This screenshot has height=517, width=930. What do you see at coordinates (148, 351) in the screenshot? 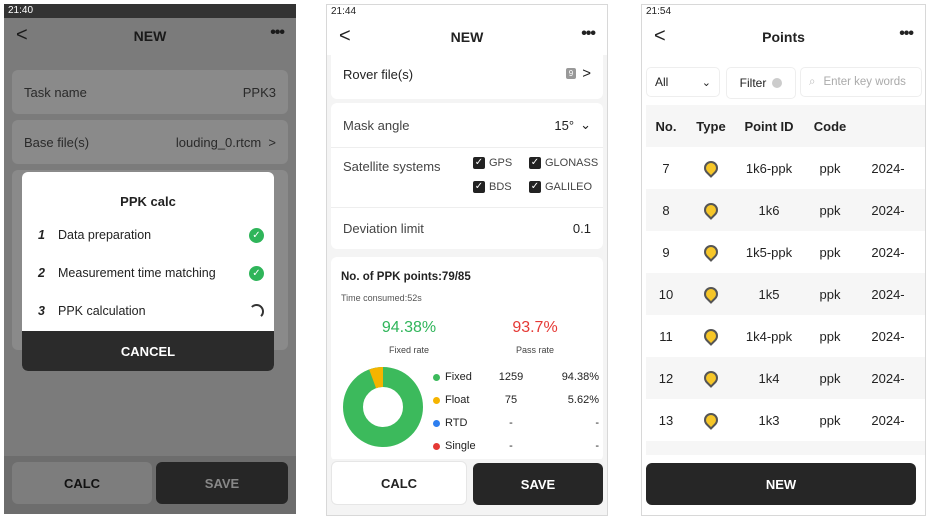
I see `cancel-button: CANCEL` at bounding box center [148, 351].